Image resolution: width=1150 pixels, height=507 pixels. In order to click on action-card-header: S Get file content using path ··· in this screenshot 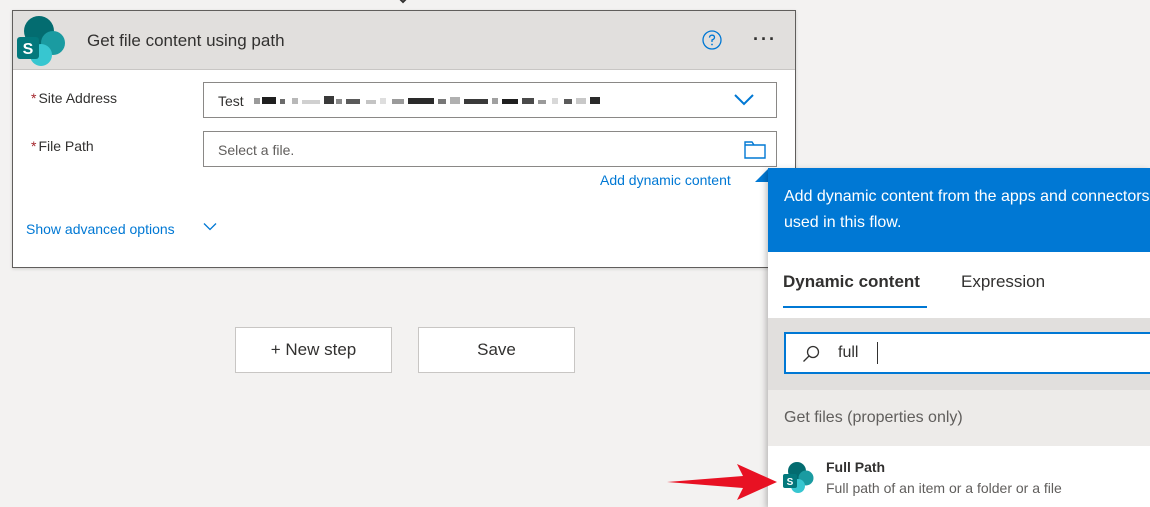, I will do `click(404, 40)`.